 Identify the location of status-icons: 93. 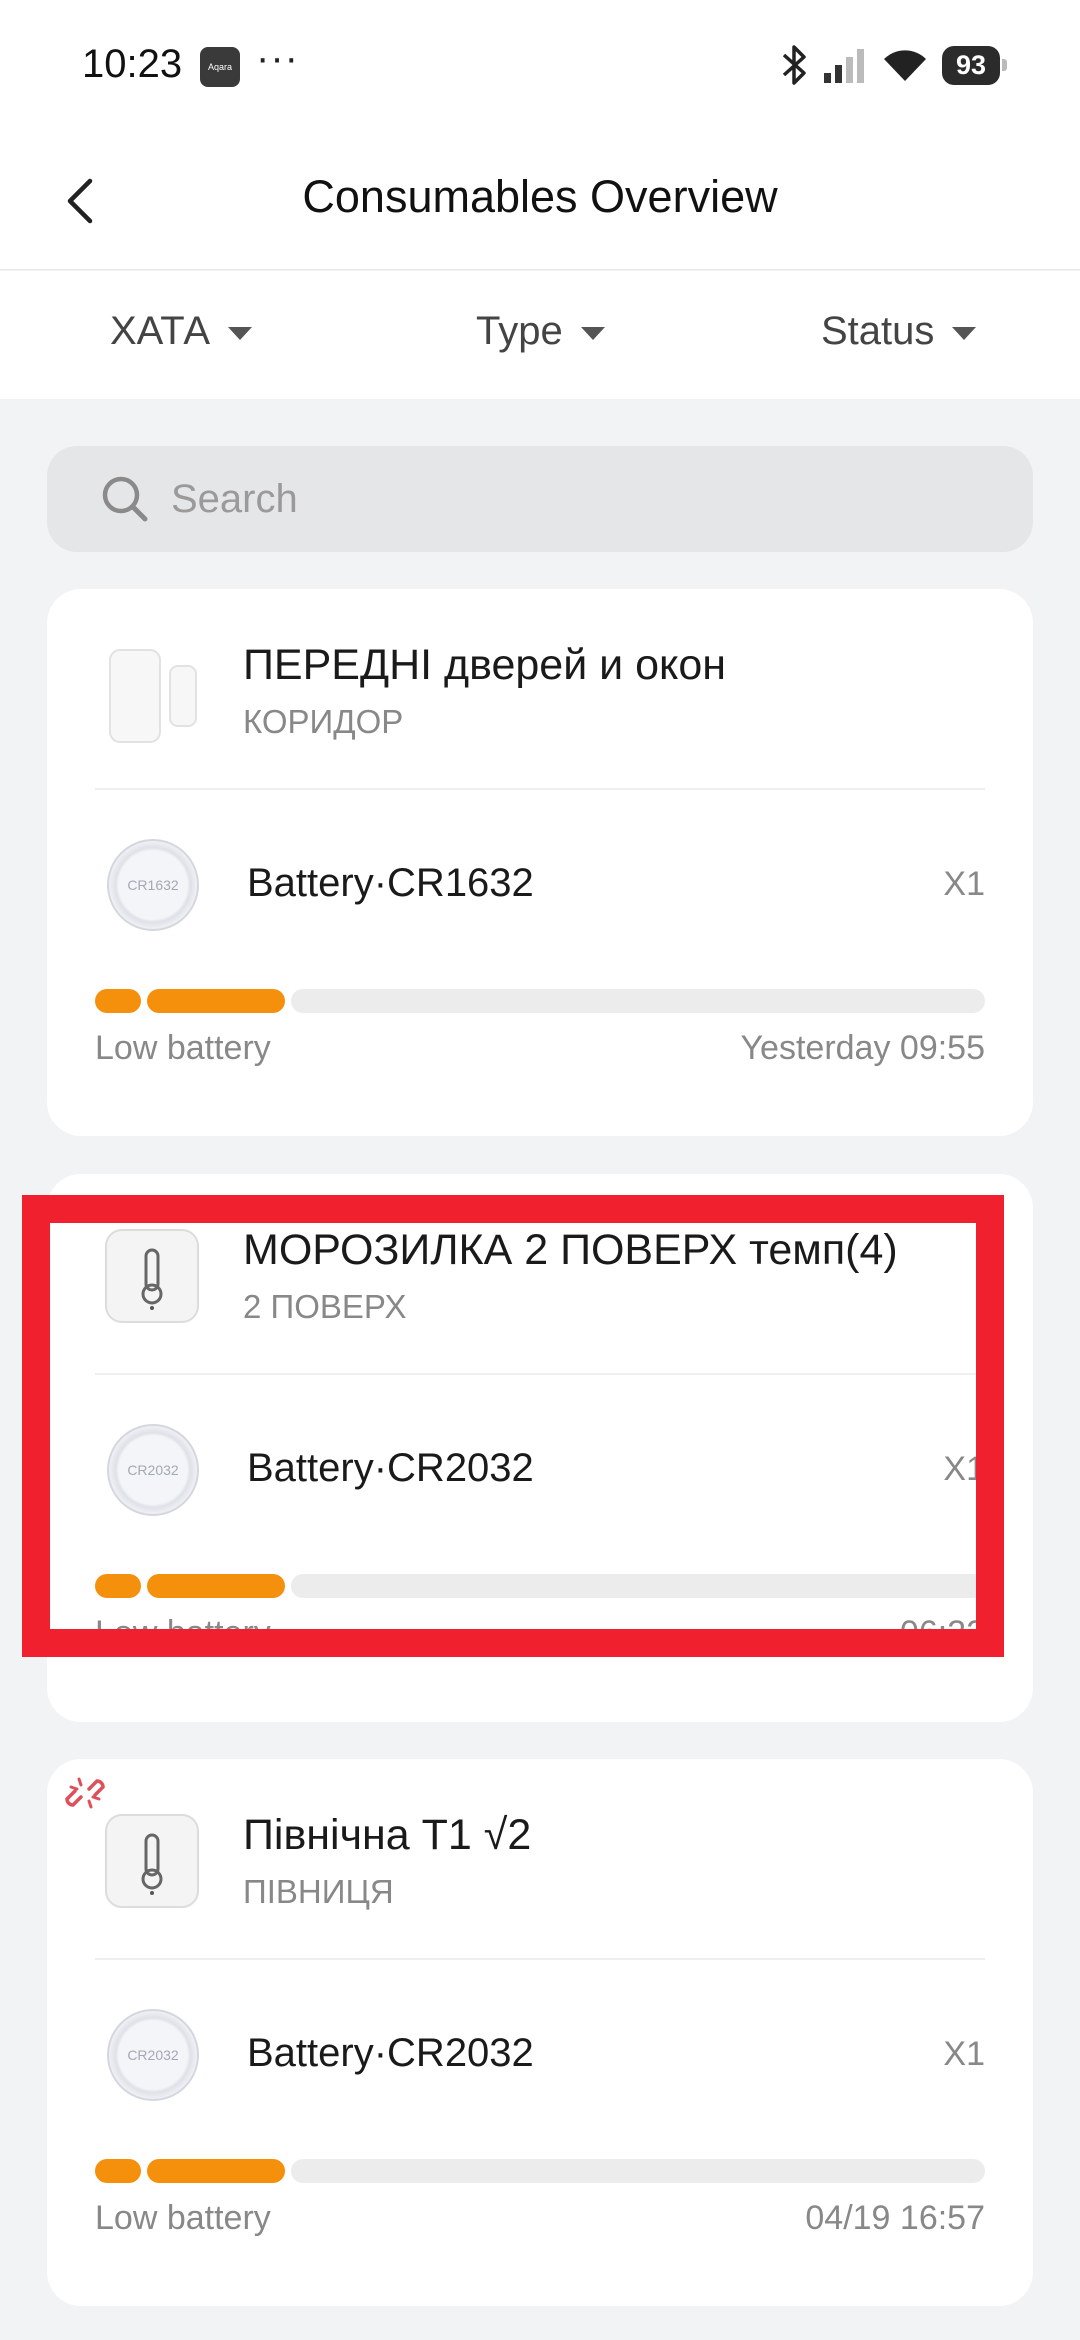
(894, 65).